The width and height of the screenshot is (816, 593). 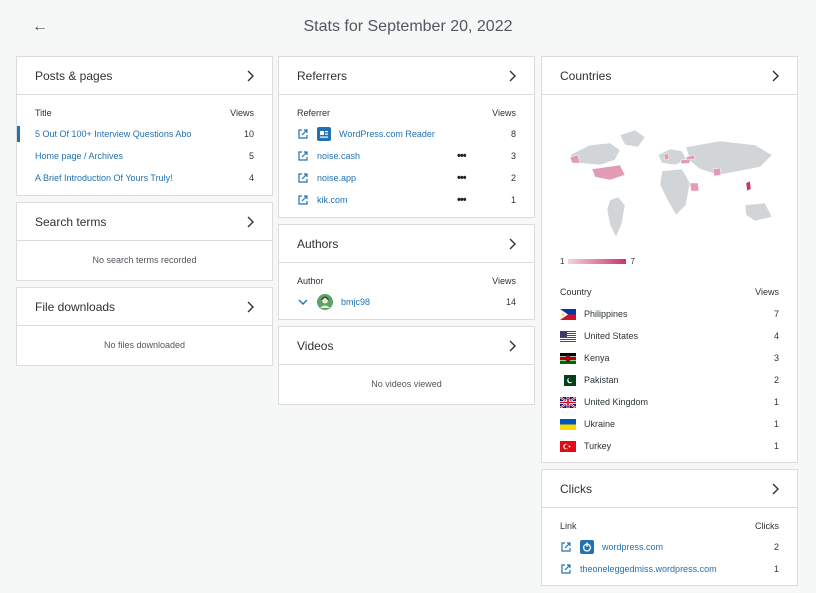 What do you see at coordinates (767, 292) in the screenshot?
I see `countries-col-views: Views` at bounding box center [767, 292].